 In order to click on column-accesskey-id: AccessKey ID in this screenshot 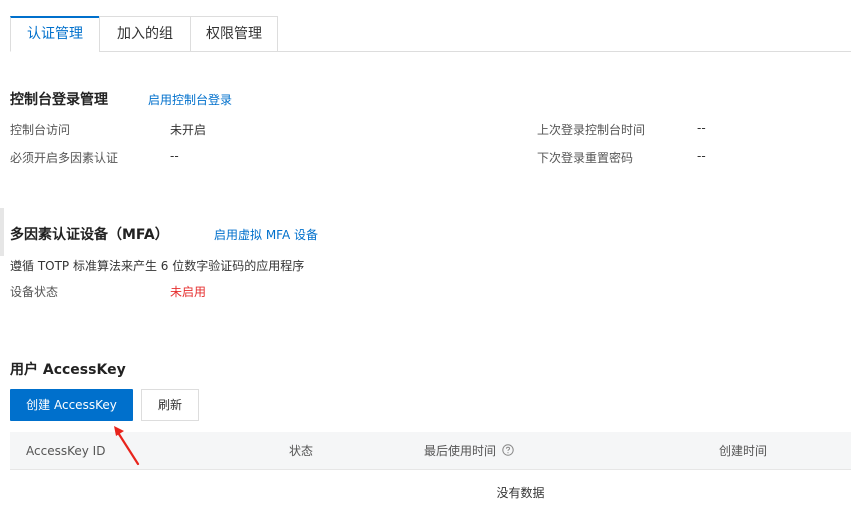, I will do `click(66, 451)`.